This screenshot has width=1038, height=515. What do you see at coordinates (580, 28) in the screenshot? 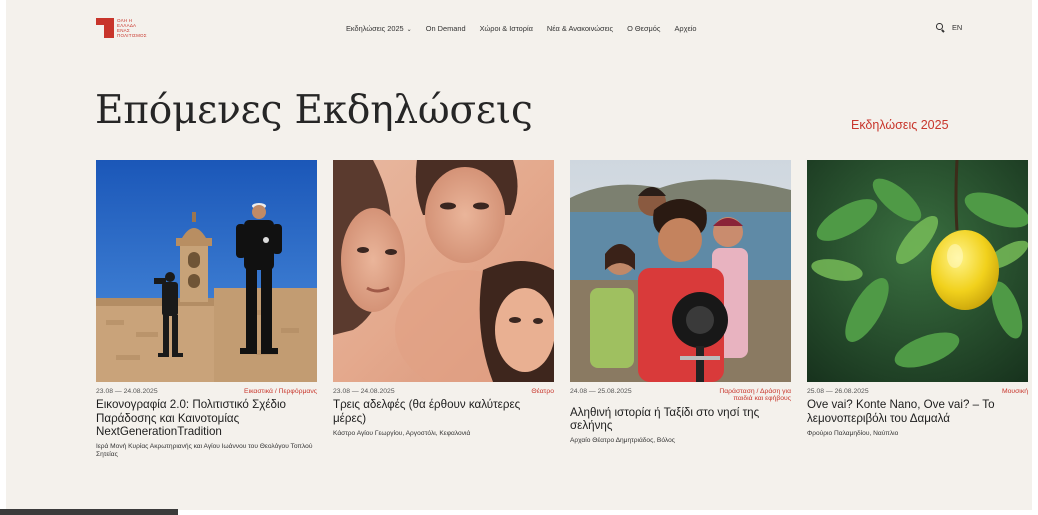
I see `nav-item-news: Νέα & Ανακοινώσεις` at bounding box center [580, 28].